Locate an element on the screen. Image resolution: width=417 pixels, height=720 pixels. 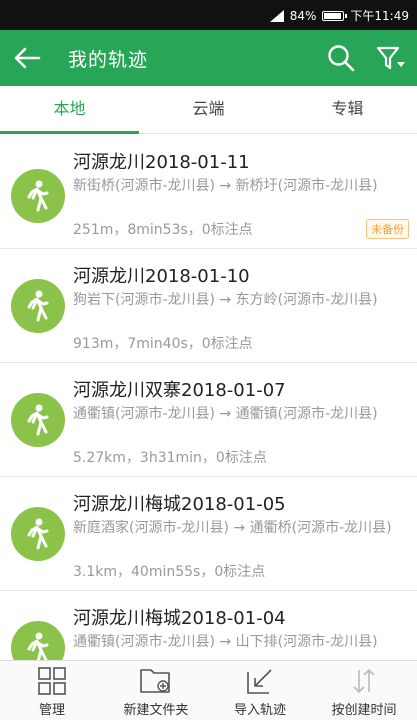
status-bar: 84% 下午11:49 is located at coordinates (208, 15).